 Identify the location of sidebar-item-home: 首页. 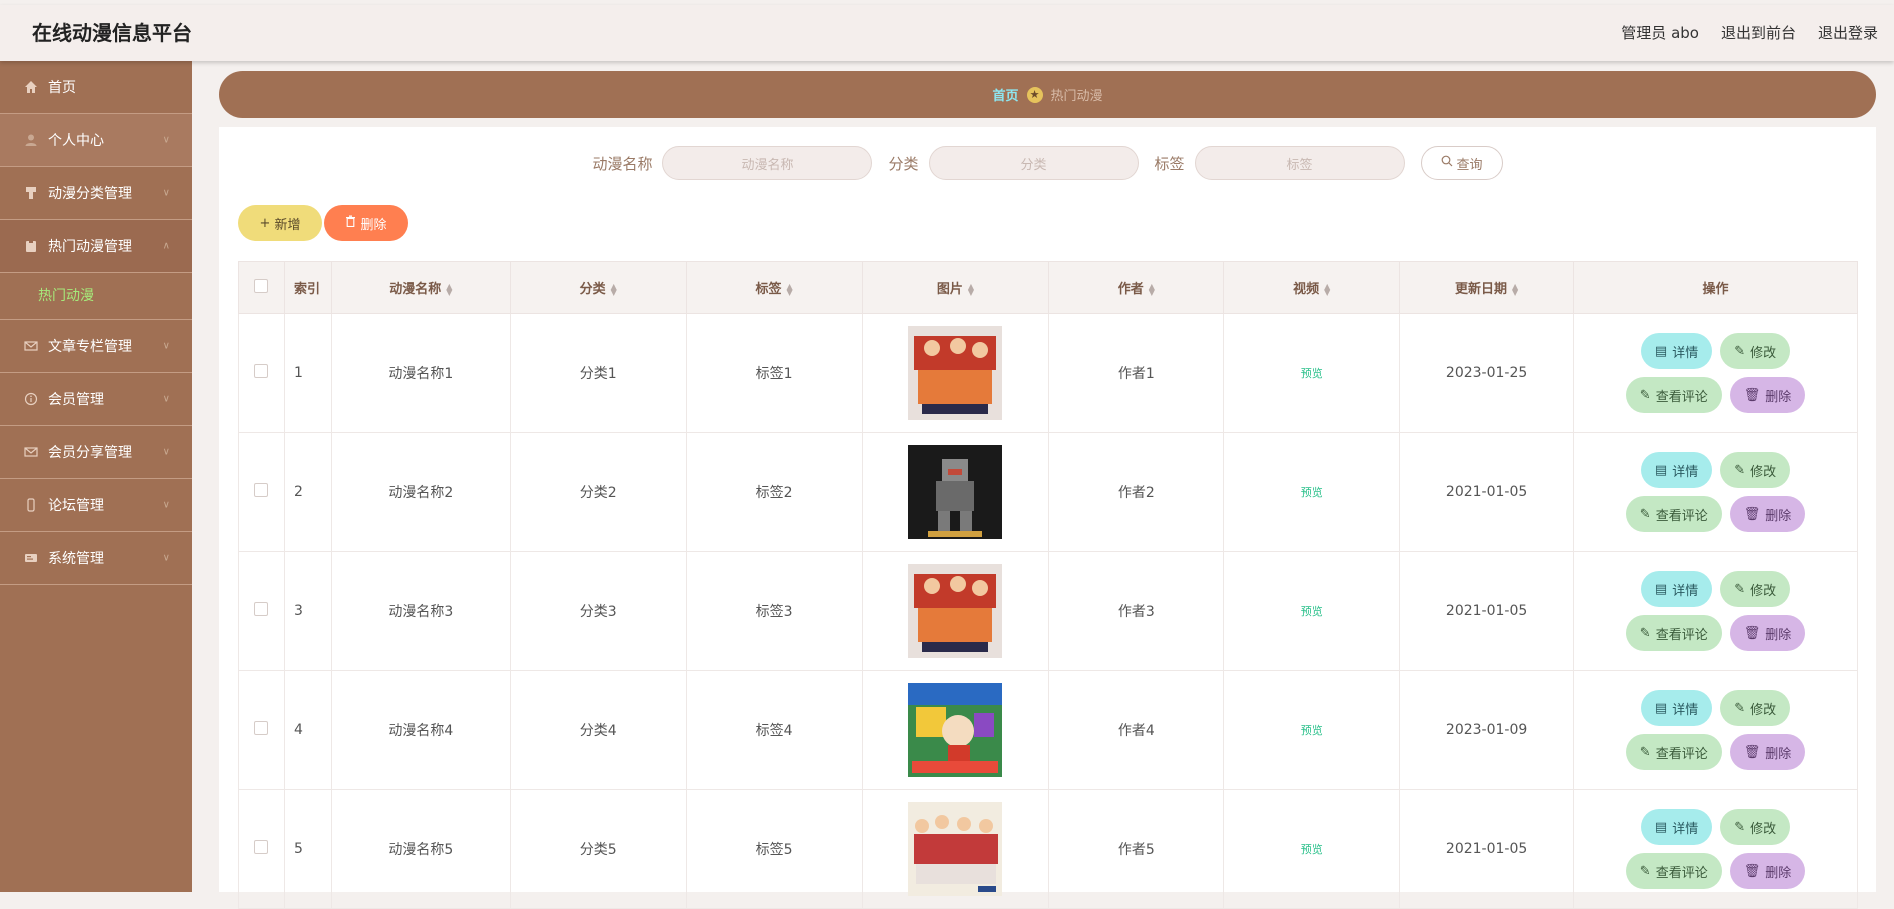
(96, 87).